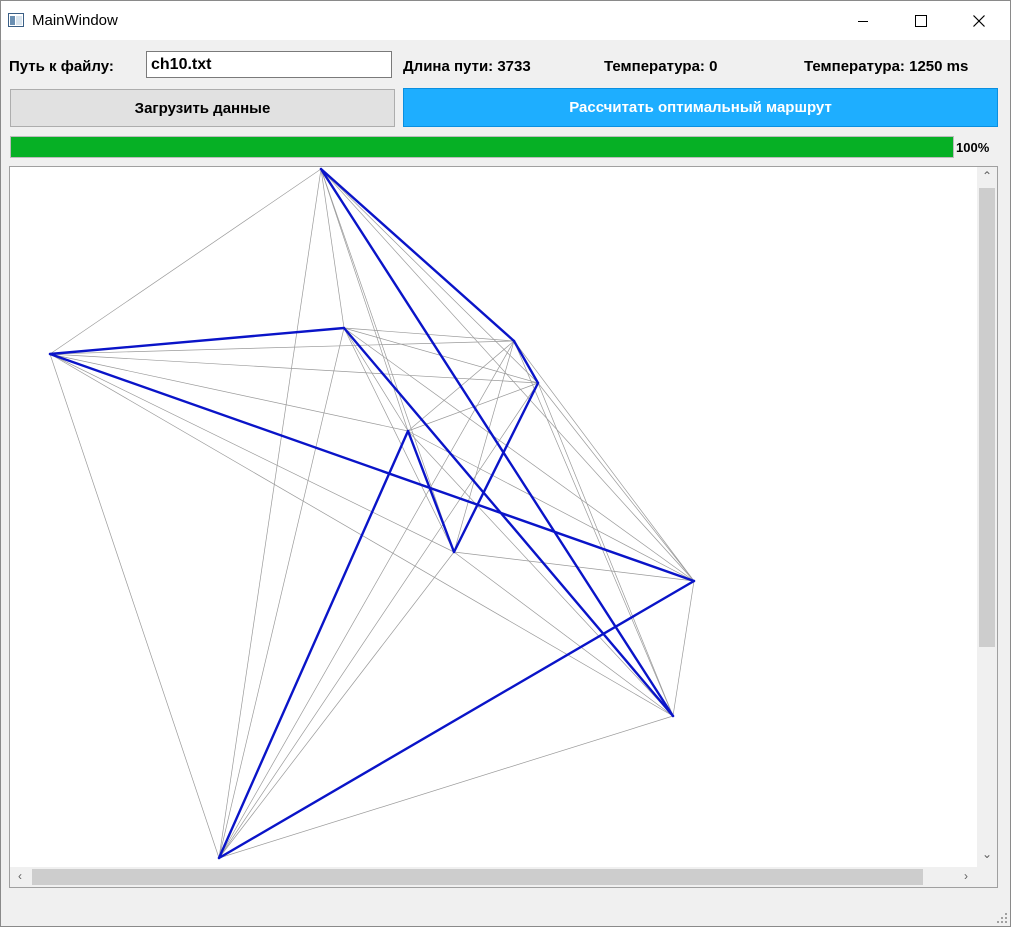  I want to click on progress-percent: 100%, so click(973, 147).